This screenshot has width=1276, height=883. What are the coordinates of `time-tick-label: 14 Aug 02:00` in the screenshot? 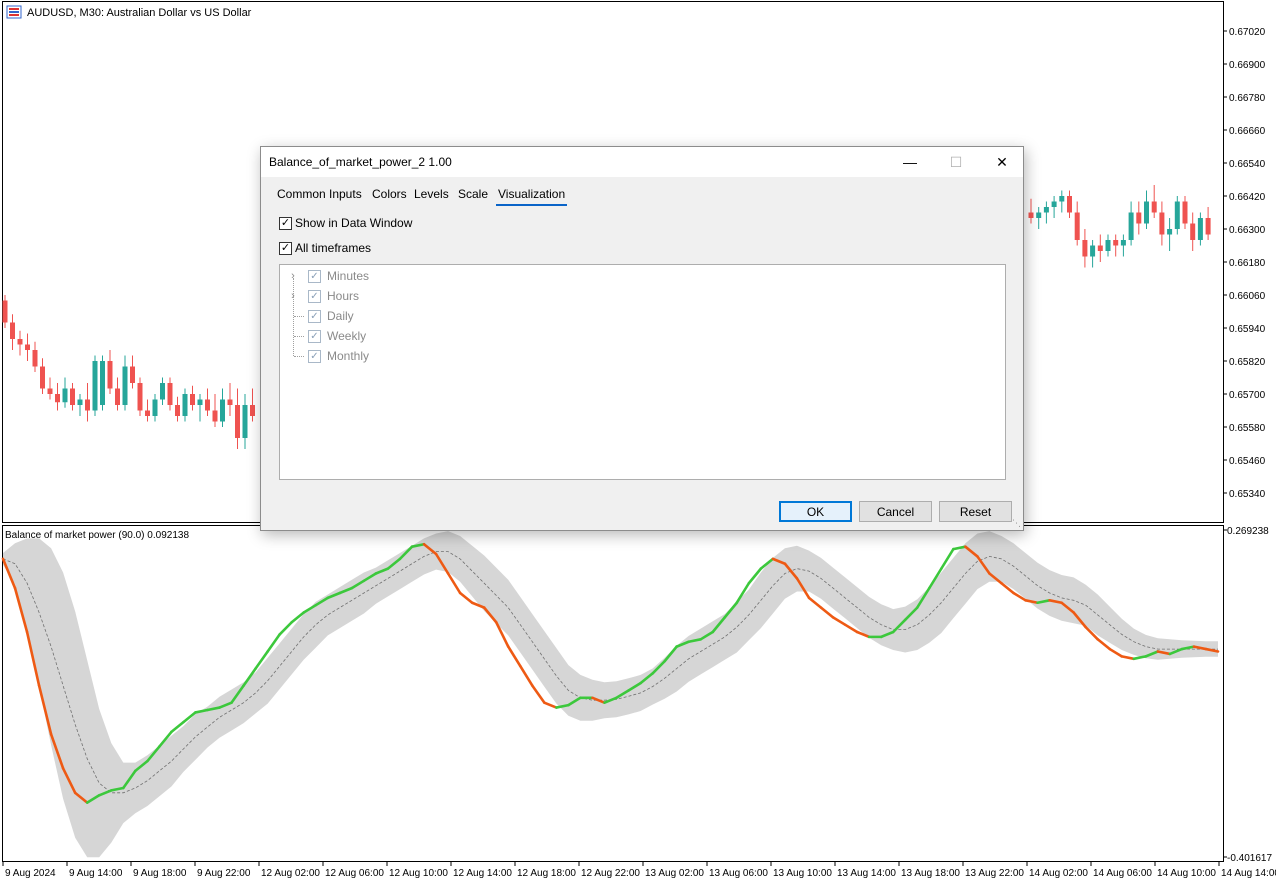 It's located at (1058, 873).